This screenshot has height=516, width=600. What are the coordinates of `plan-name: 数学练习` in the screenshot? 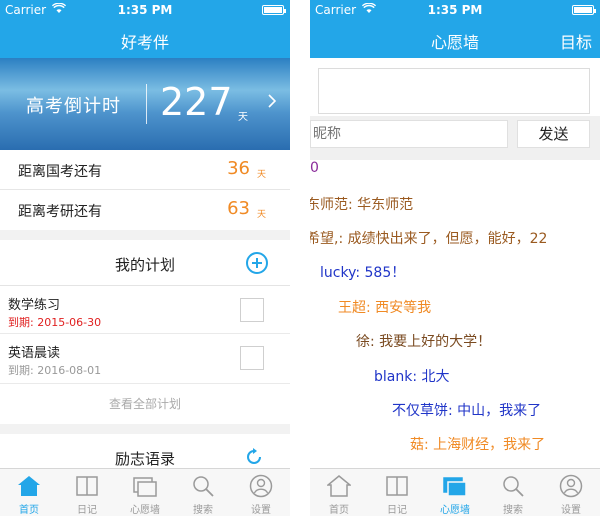 It's located at (34, 305).